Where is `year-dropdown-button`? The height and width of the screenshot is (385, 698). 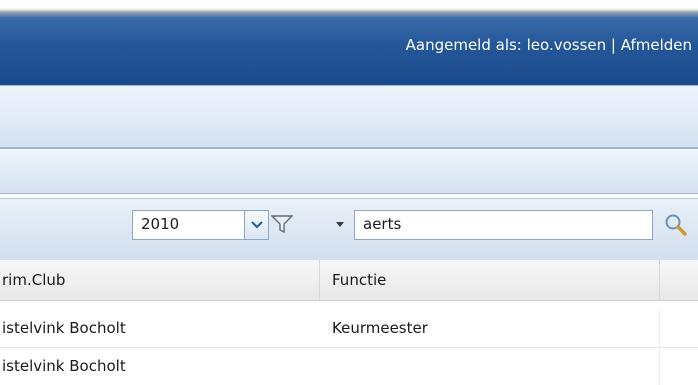
year-dropdown-button is located at coordinates (257, 225).